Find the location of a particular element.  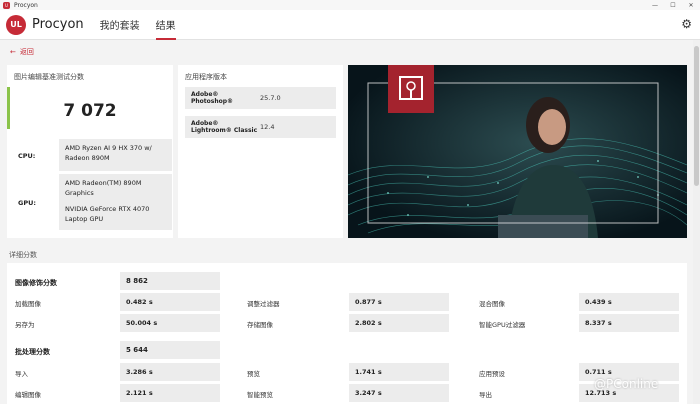

overall-score: 7 072 is located at coordinates (90, 111).